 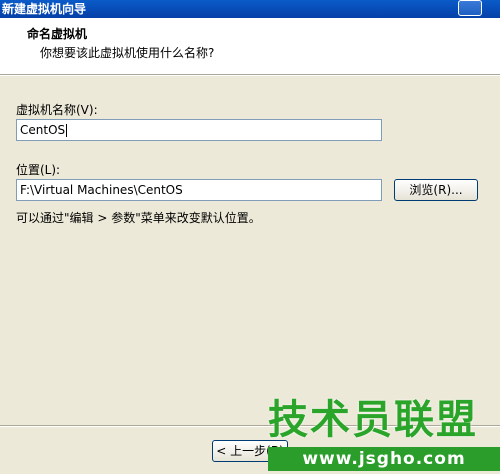 What do you see at coordinates (43, 130) in the screenshot?
I see `vm-name-value: CentOS` at bounding box center [43, 130].